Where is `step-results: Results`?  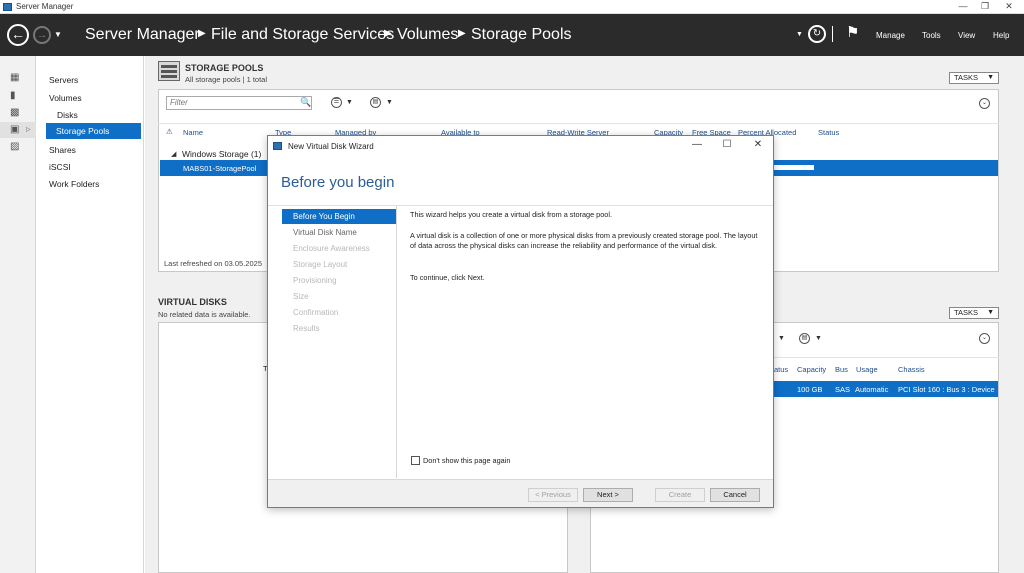
step-results: Results is located at coordinates (306, 328).